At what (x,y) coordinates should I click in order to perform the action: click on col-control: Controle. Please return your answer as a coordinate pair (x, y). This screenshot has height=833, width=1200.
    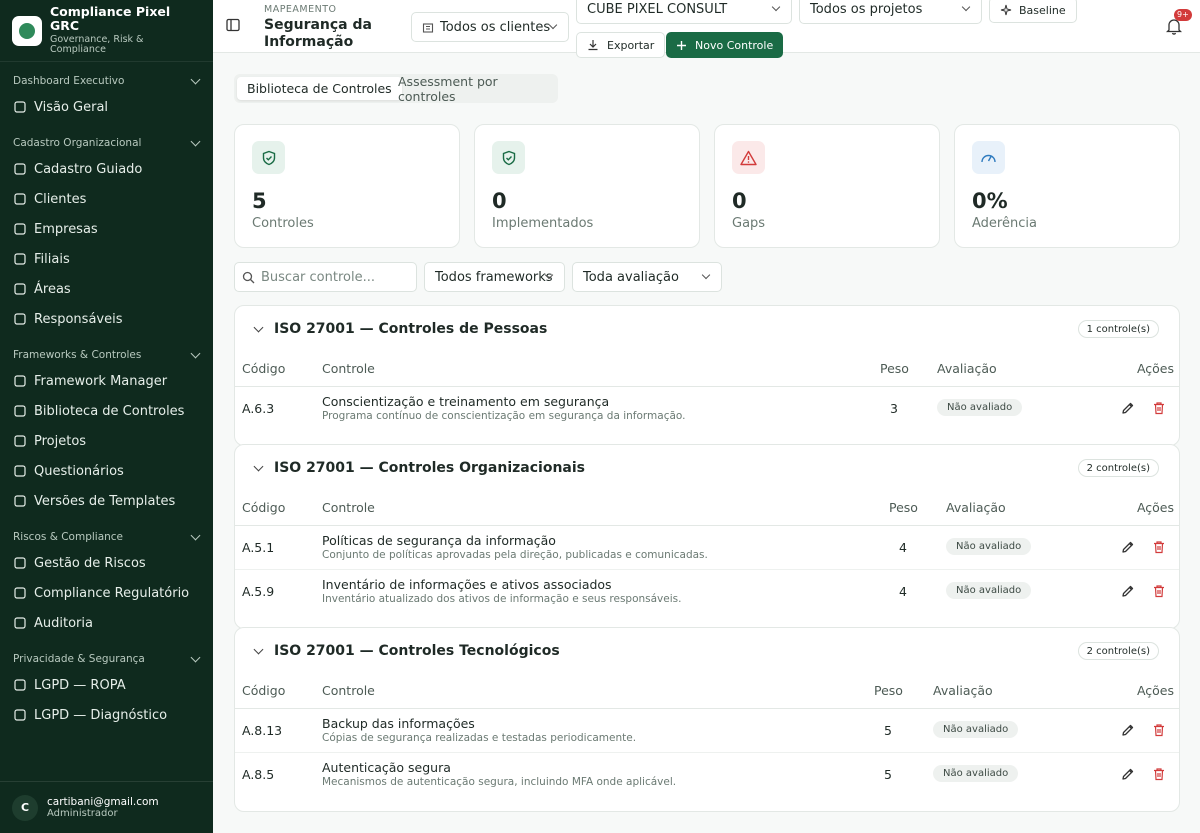
    Looking at the image, I should click on (348, 507).